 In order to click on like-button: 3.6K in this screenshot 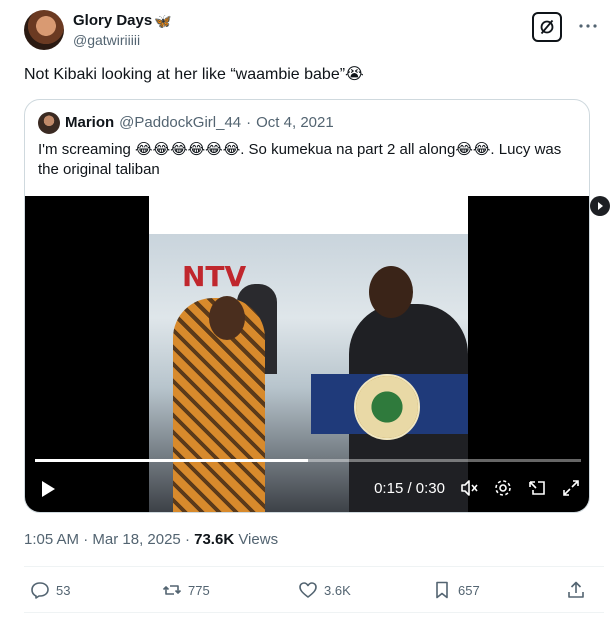, I will do `click(324, 590)`.